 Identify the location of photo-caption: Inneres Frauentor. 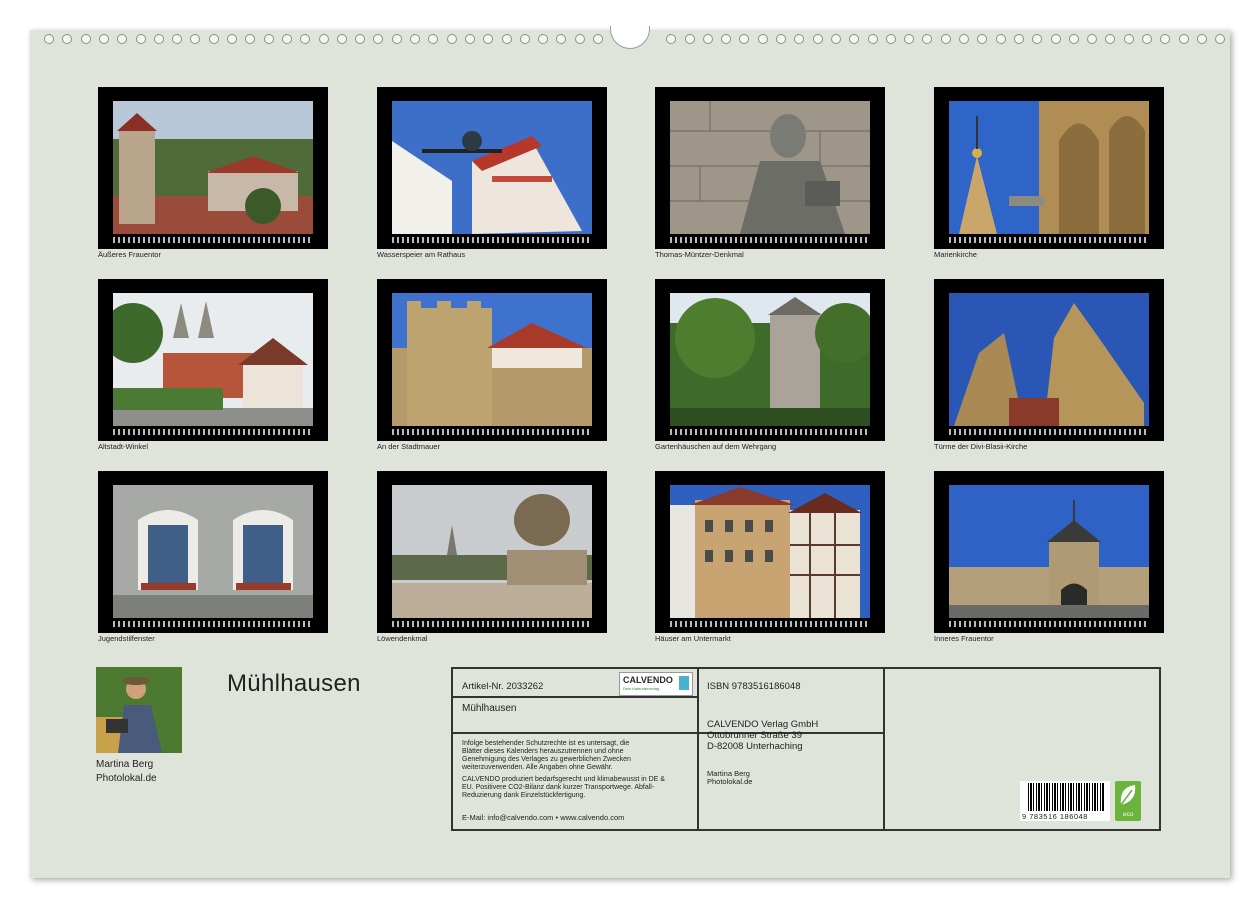
(964, 638).